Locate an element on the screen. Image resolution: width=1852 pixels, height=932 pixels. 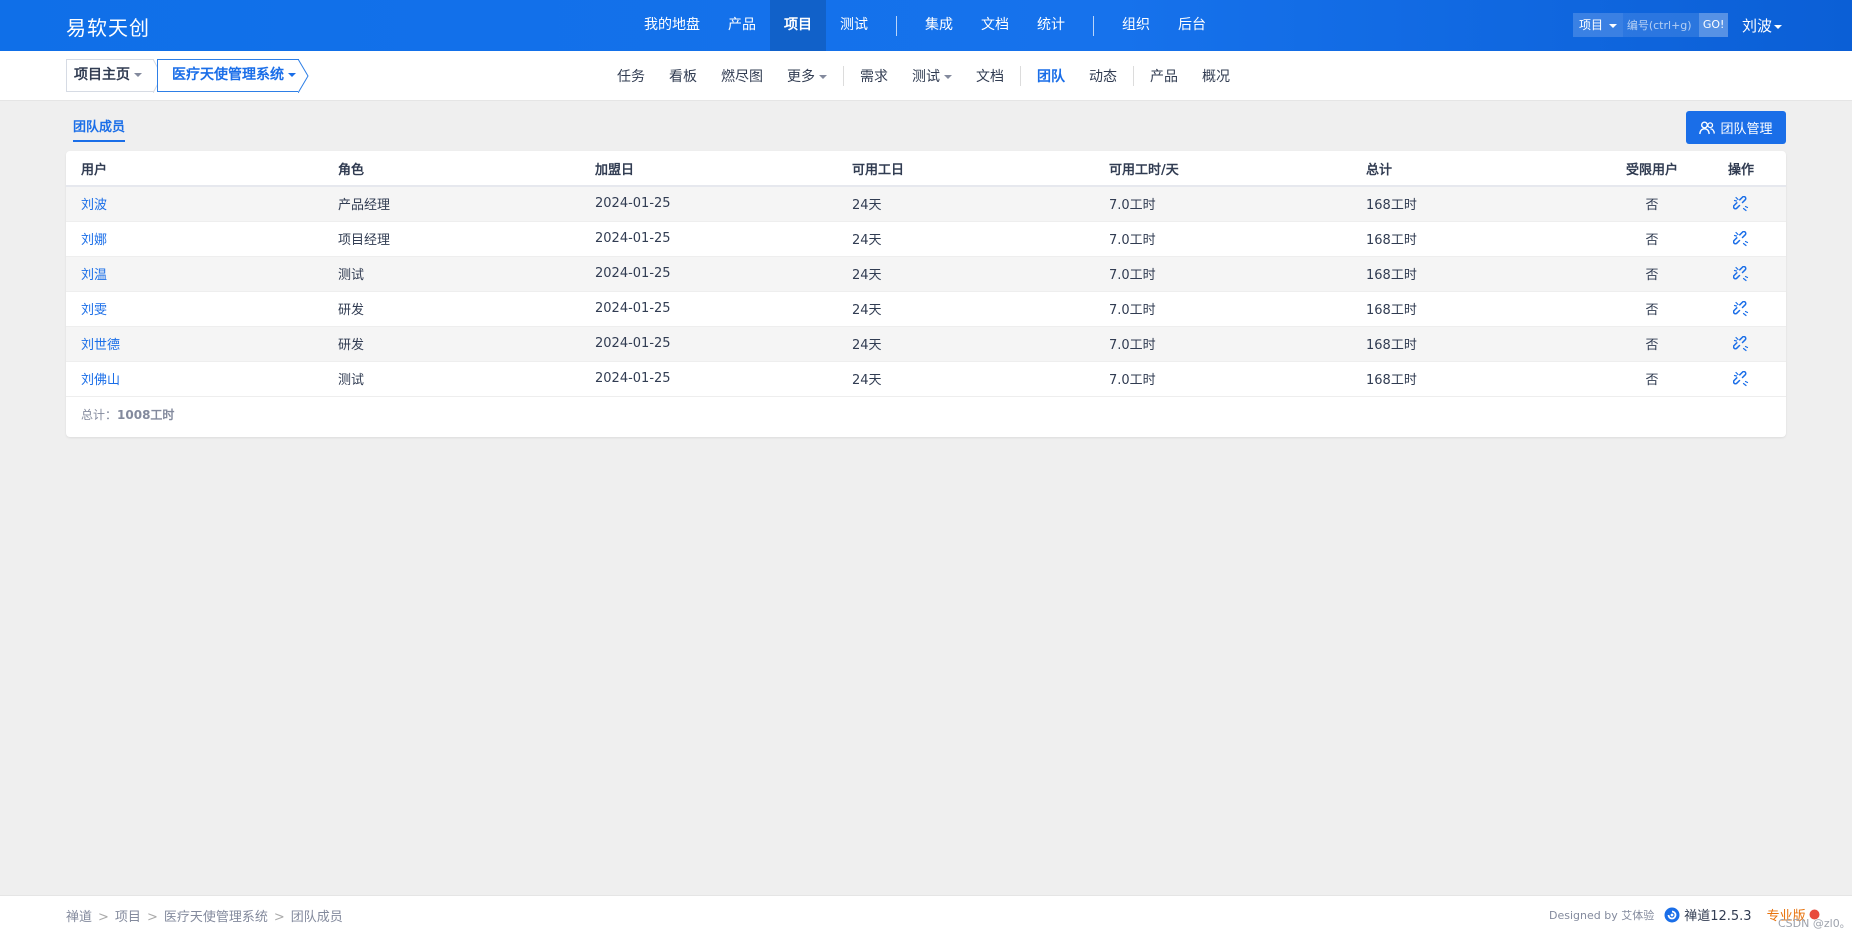
col-total: 总计 is located at coordinates (1479, 169).